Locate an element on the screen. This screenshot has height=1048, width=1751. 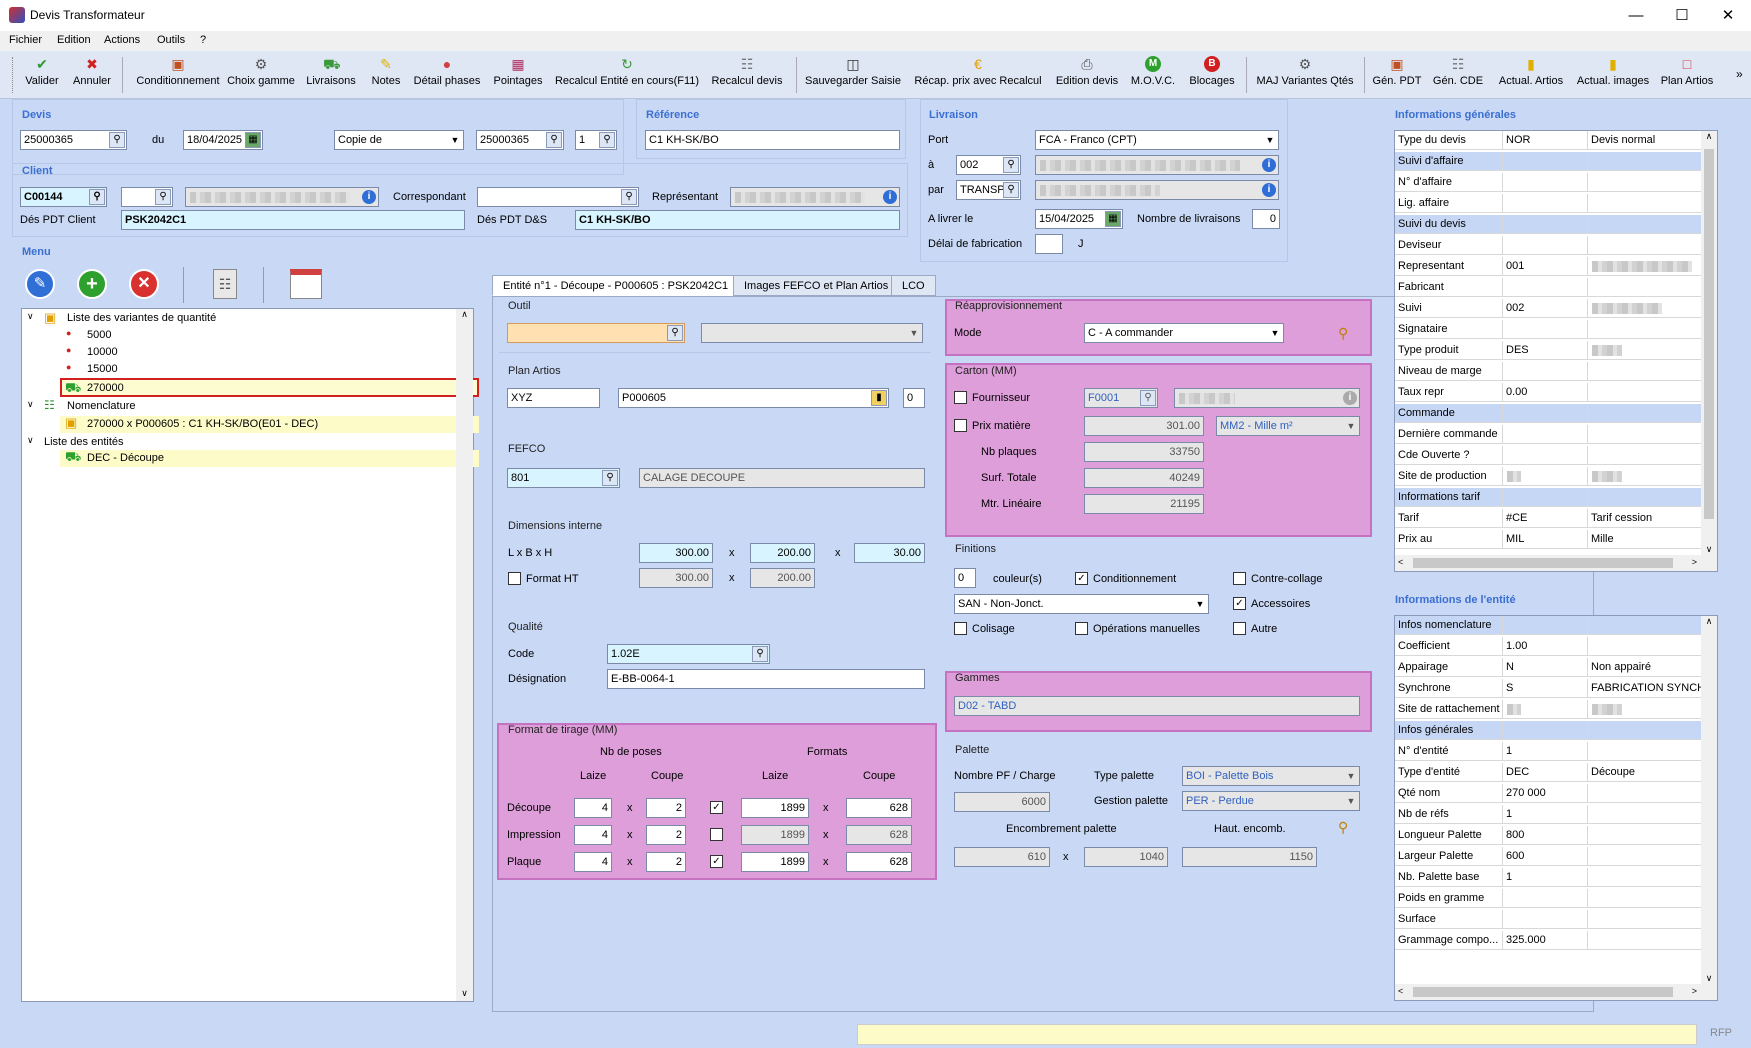
grid-row: Dernière commande is located at coordinates (1548, 434).